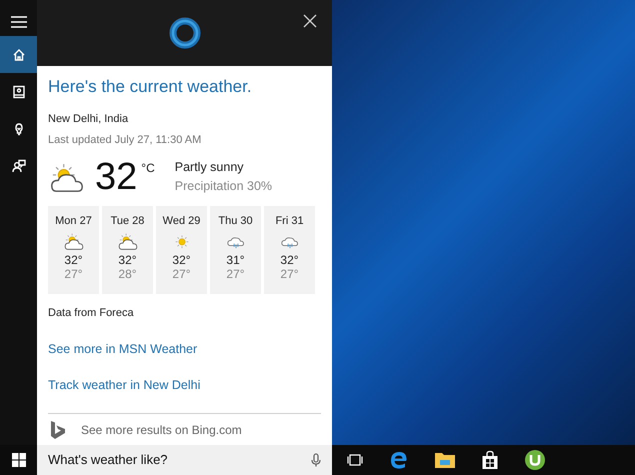  I want to click on day-label: Tue 28, so click(127, 221).